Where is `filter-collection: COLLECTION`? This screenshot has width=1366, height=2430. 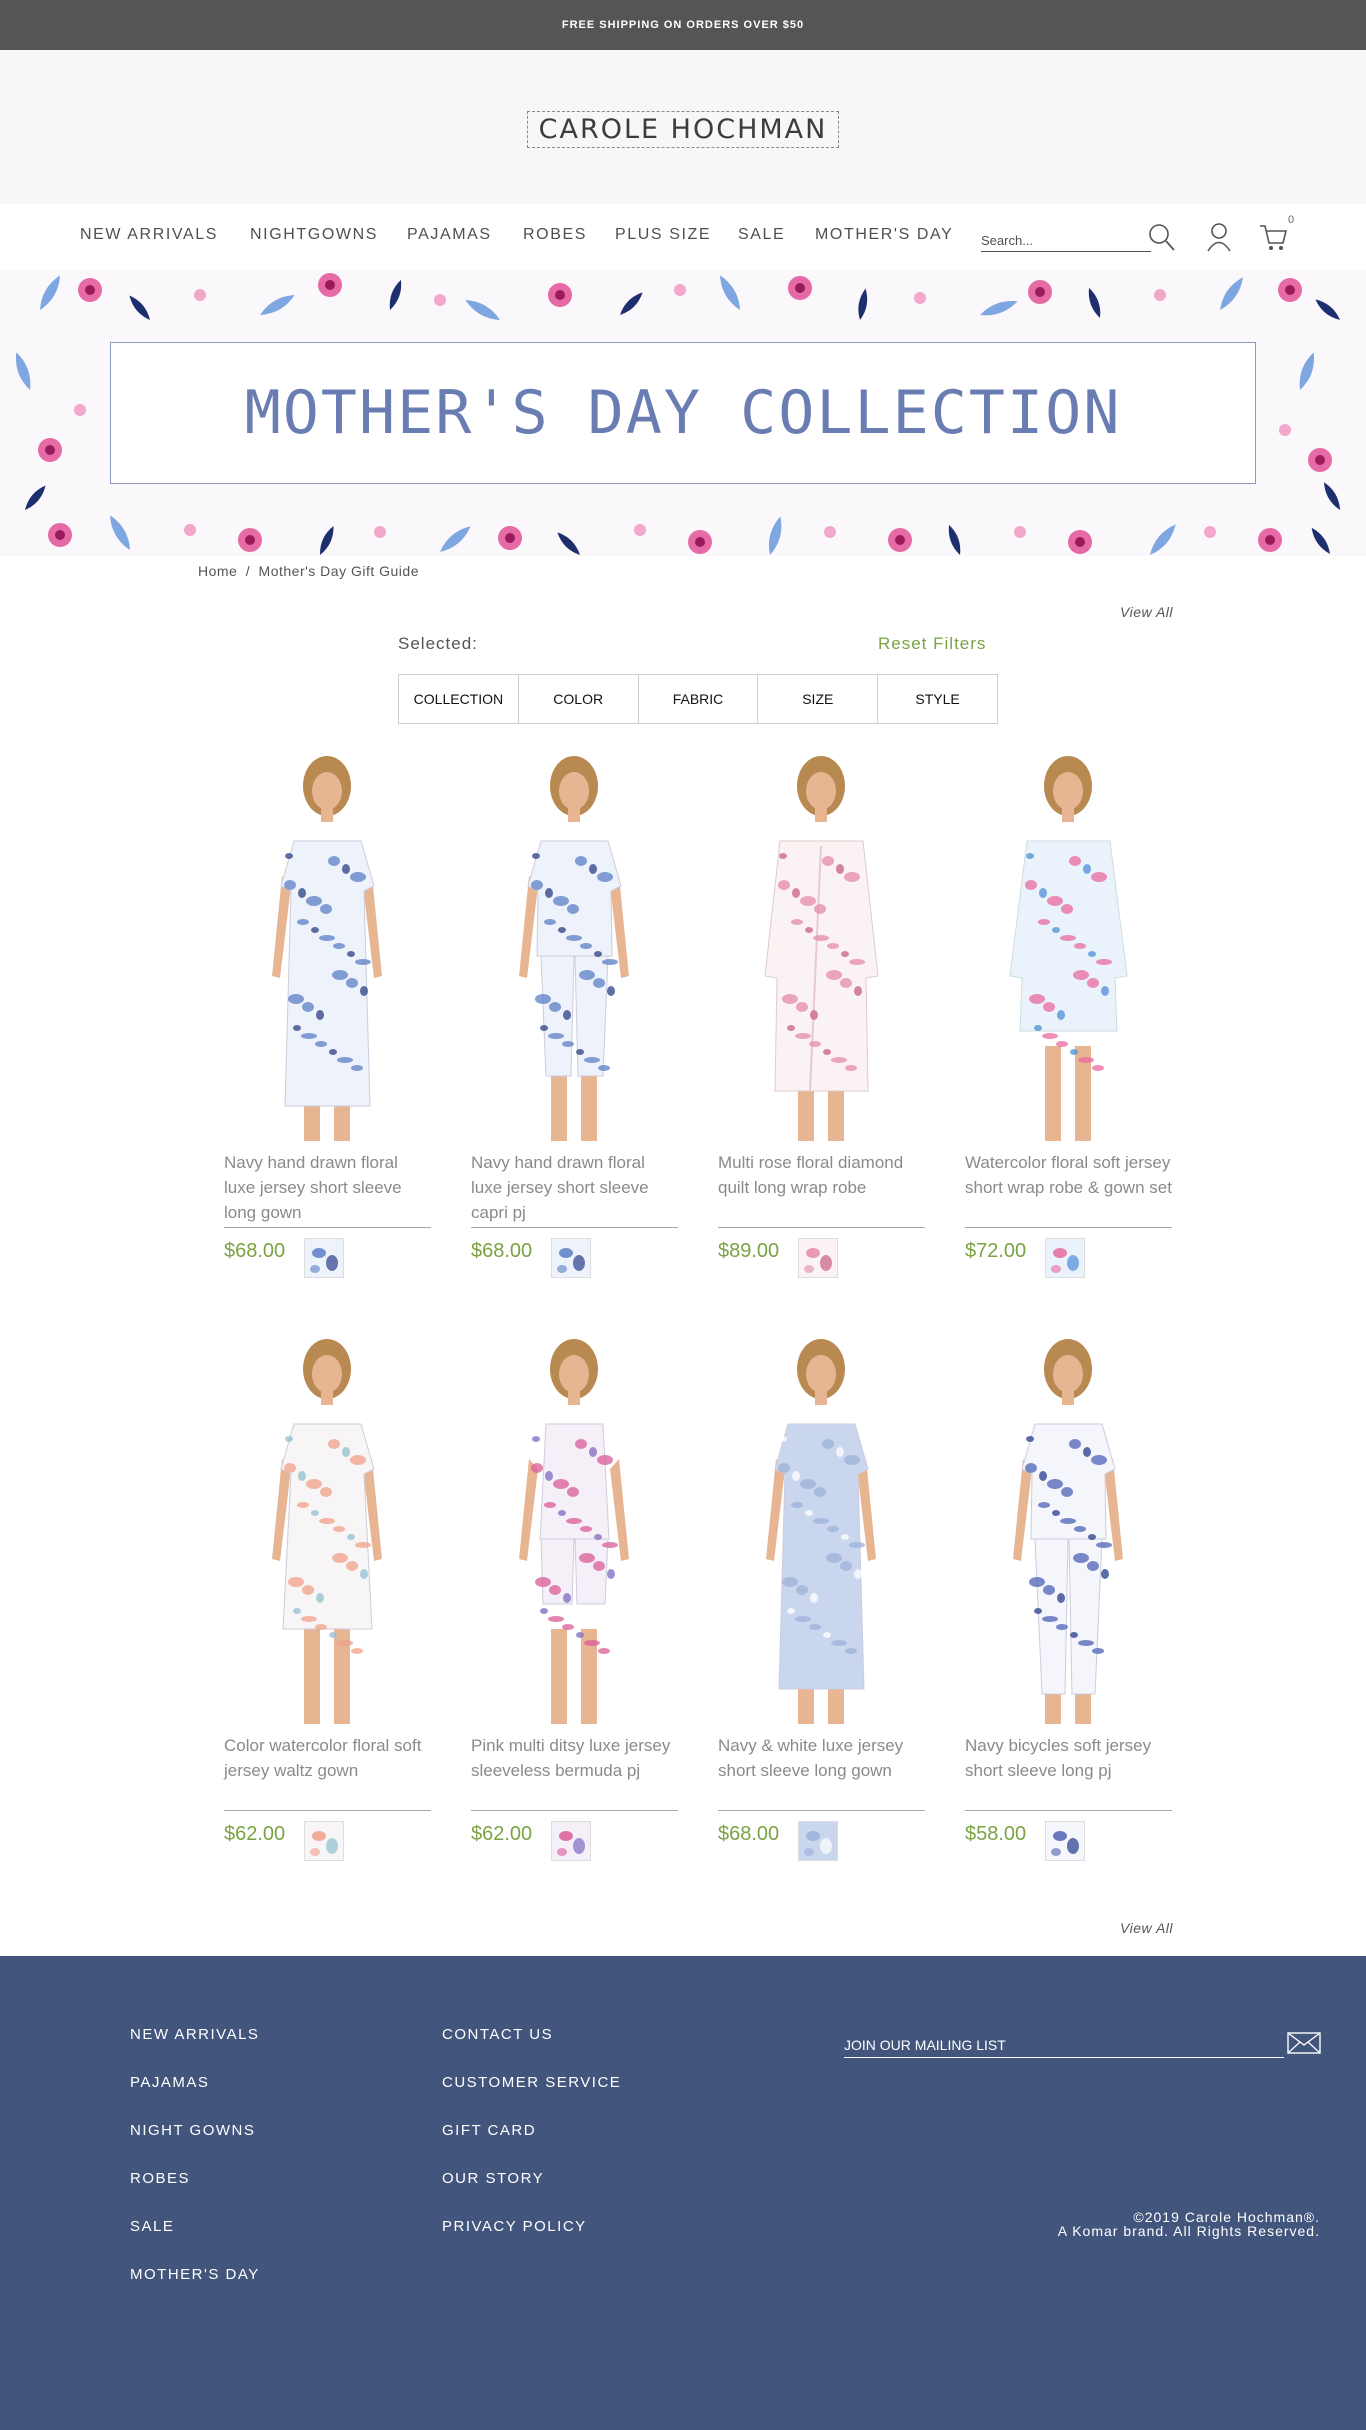
filter-collection: COLLECTION is located at coordinates (459, 699).